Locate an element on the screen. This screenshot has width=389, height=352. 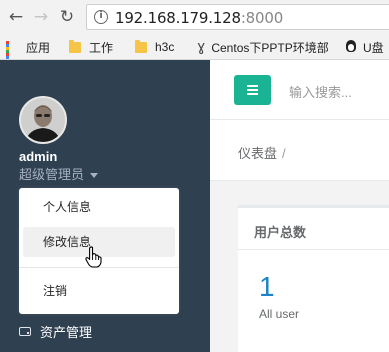
card-value: 1 is located at coordinates (267, 286).